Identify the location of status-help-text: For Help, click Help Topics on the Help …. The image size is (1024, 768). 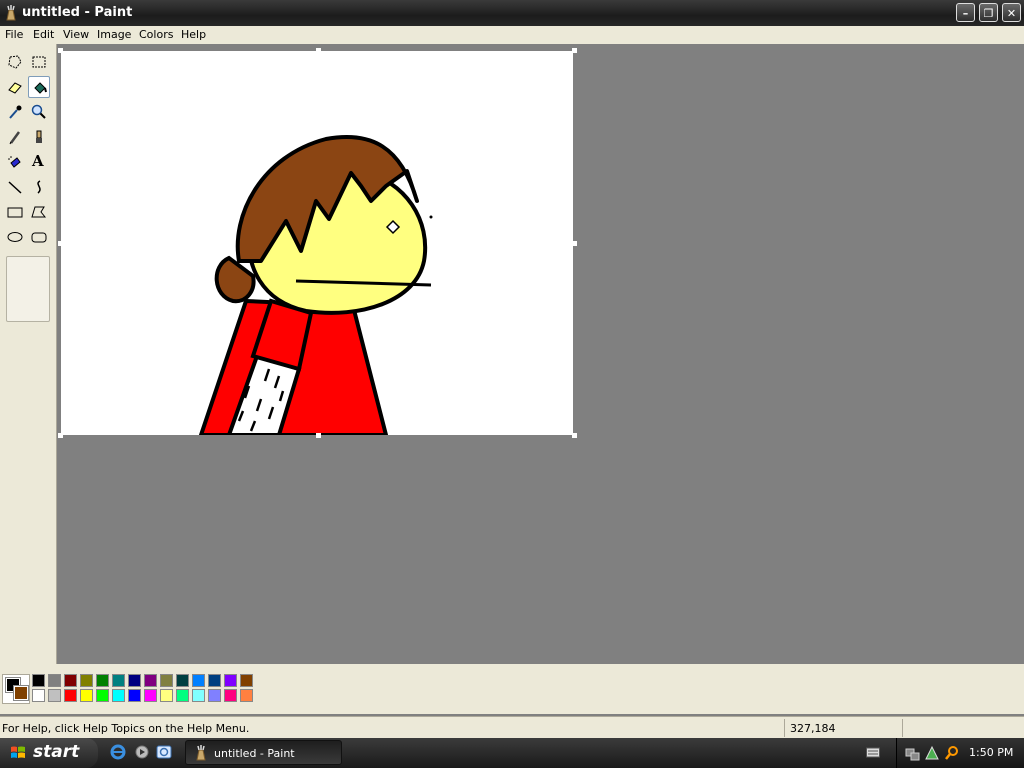
(126, 728).